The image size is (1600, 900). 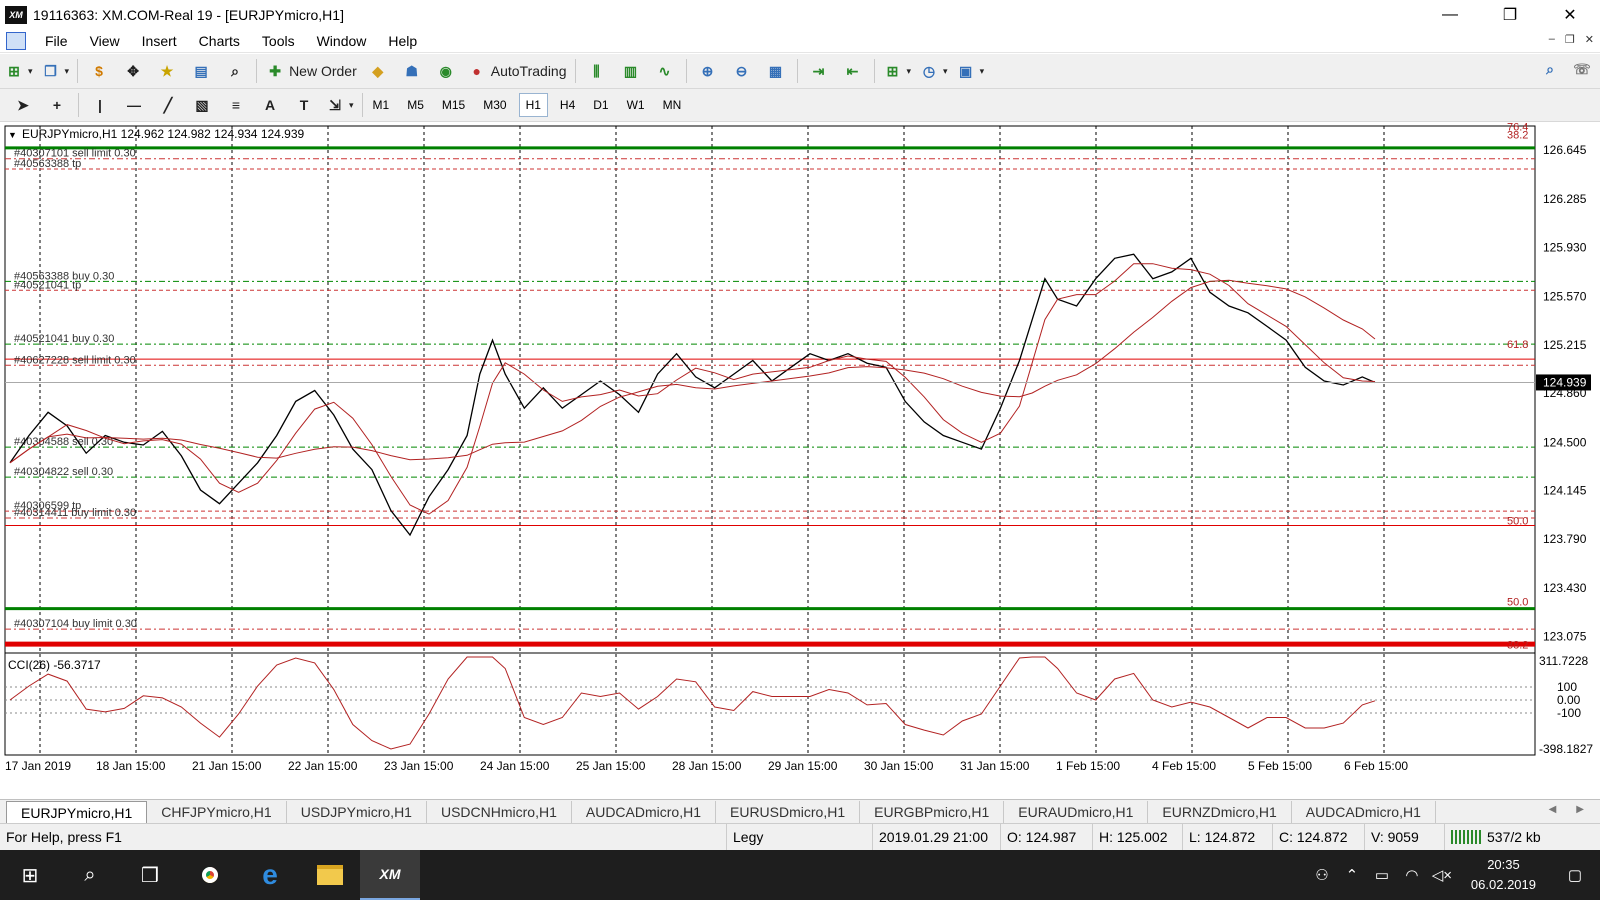 I want to click on timeframe-m5: M5, so click(x=415, y=105).